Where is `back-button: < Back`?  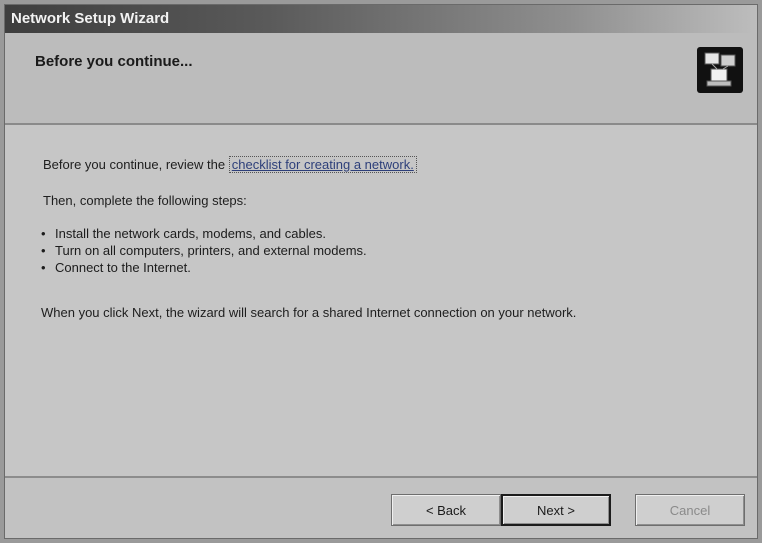 back-button: < Back is located at coordinates (446, 510).